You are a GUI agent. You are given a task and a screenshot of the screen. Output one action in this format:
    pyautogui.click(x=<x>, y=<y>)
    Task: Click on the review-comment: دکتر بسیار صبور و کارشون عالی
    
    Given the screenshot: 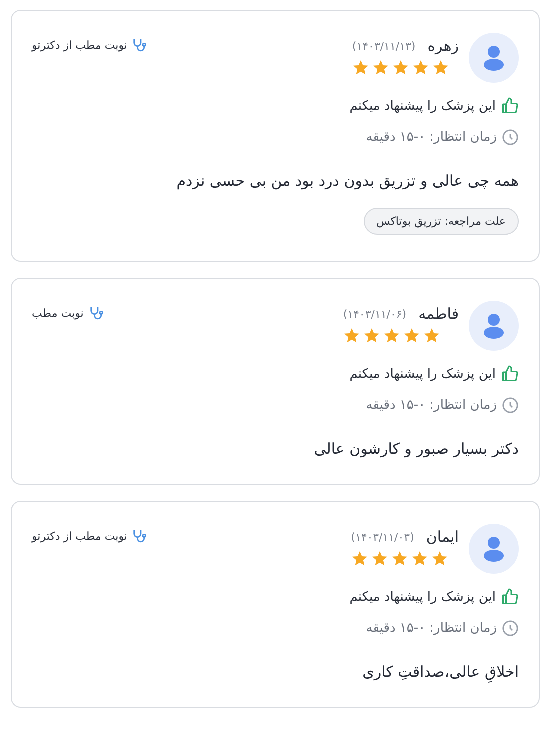 What is the action you would take?
    pyautogui.click(x=416, y=449)
    